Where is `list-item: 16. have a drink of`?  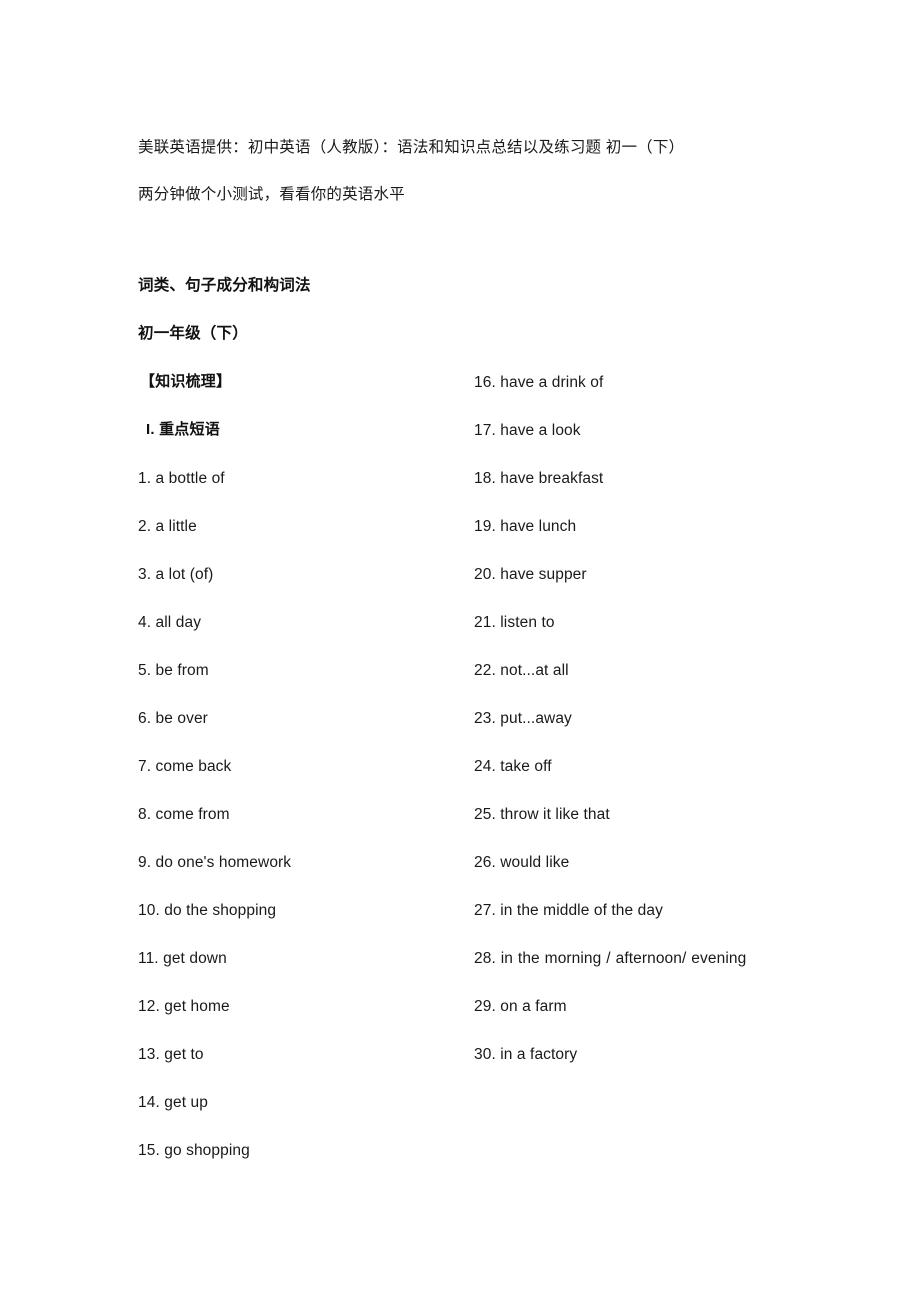 list-item: 16. have a drink of is located at coordinates (539, 382).